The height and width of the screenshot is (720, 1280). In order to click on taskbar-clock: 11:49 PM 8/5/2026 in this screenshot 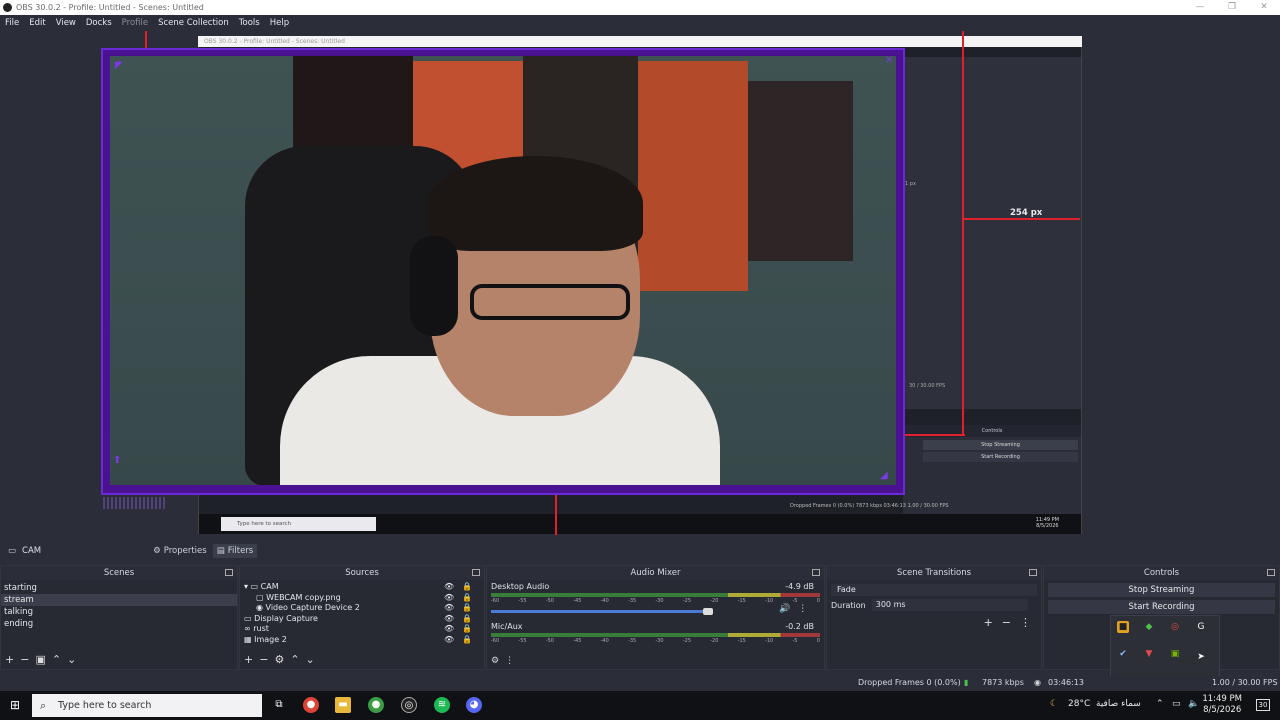, I will do `click(1222, 705)`.